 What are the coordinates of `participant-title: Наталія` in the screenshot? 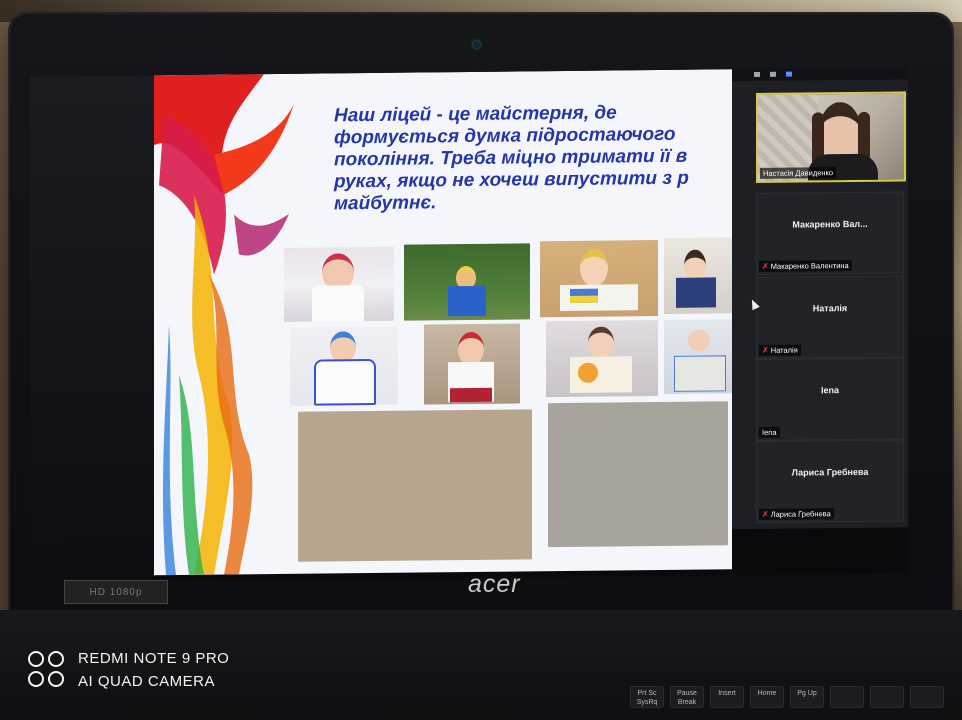 It's located at (830, 308).